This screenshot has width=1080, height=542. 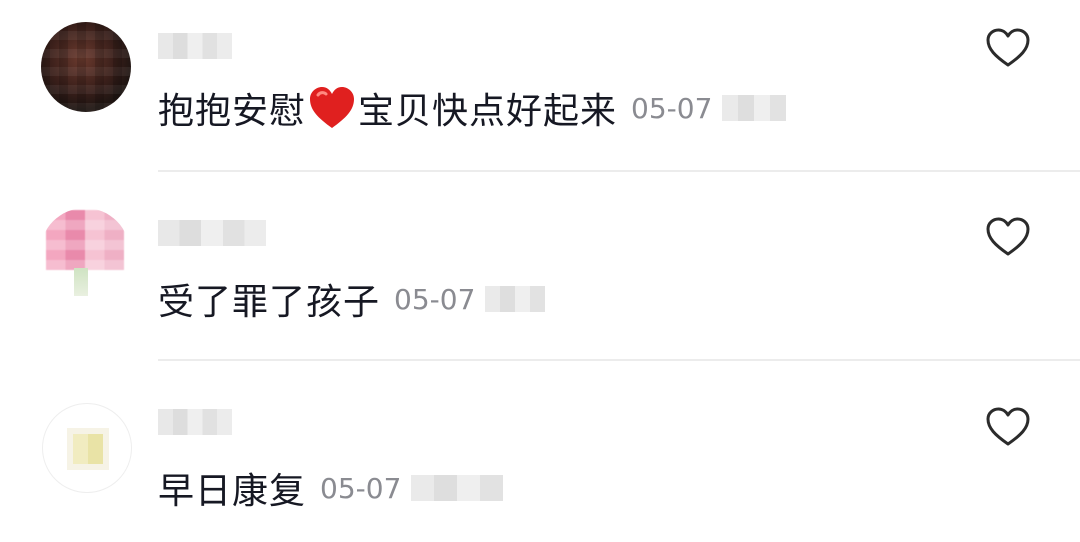 I want to click on avatar-stem, so click(x=81, y=282).